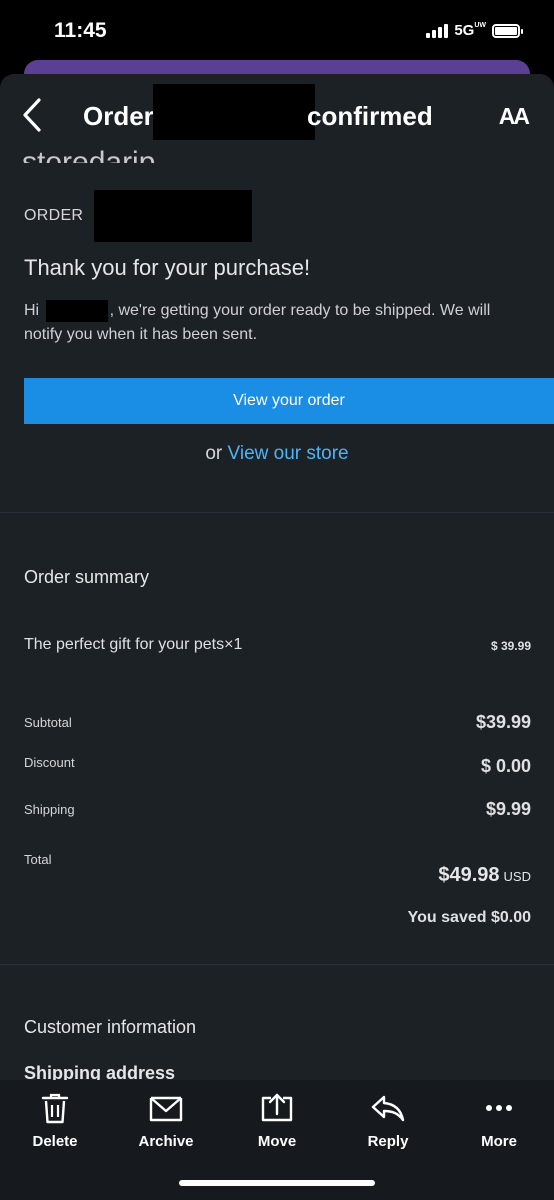 This screenshot has height=1200, width=554. What do you see at coordinates (503, 722) in the screenshot?
I see `subtotal-value: $39.99` at bounding box center [503, 722].